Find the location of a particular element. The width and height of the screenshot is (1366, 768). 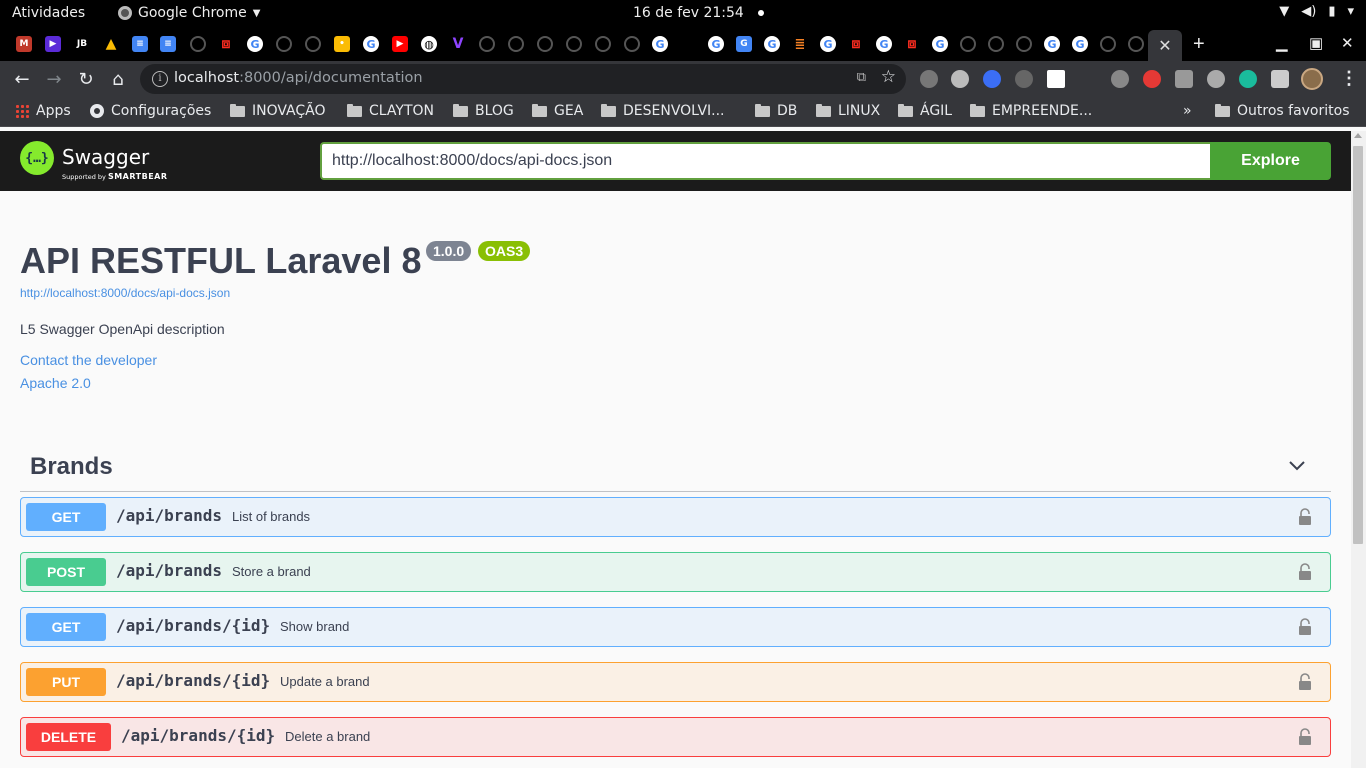

keep-tab-icon: • is located at coordinates (342, 44).